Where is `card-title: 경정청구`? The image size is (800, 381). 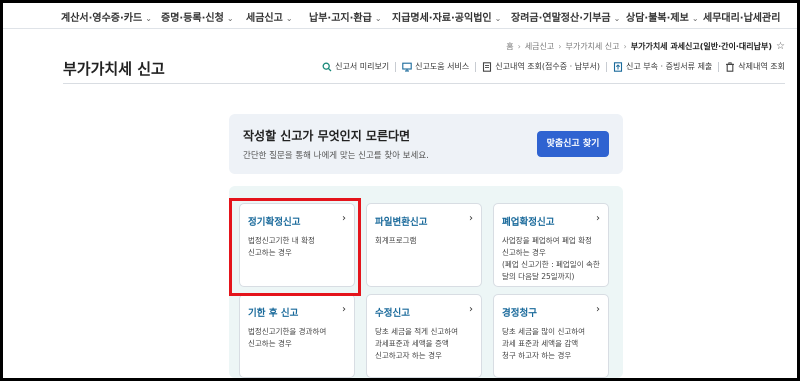
card-title: 경정청구 is located at coordinates (519, 313).